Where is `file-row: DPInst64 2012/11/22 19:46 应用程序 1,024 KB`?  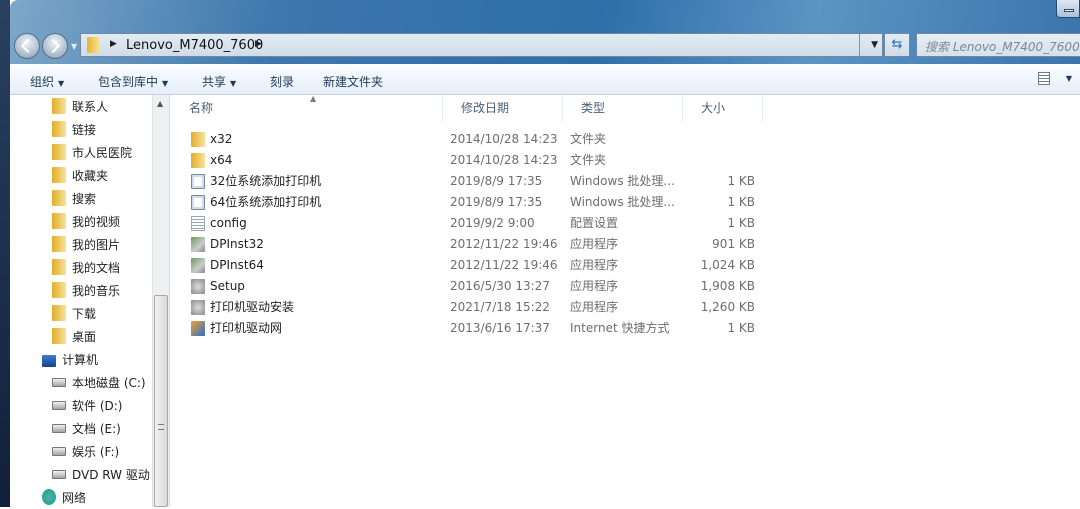 file-row: DPInst64 2012/11/22 19:46 应用程序 1,024 KB is located at coordinates (471, 265).